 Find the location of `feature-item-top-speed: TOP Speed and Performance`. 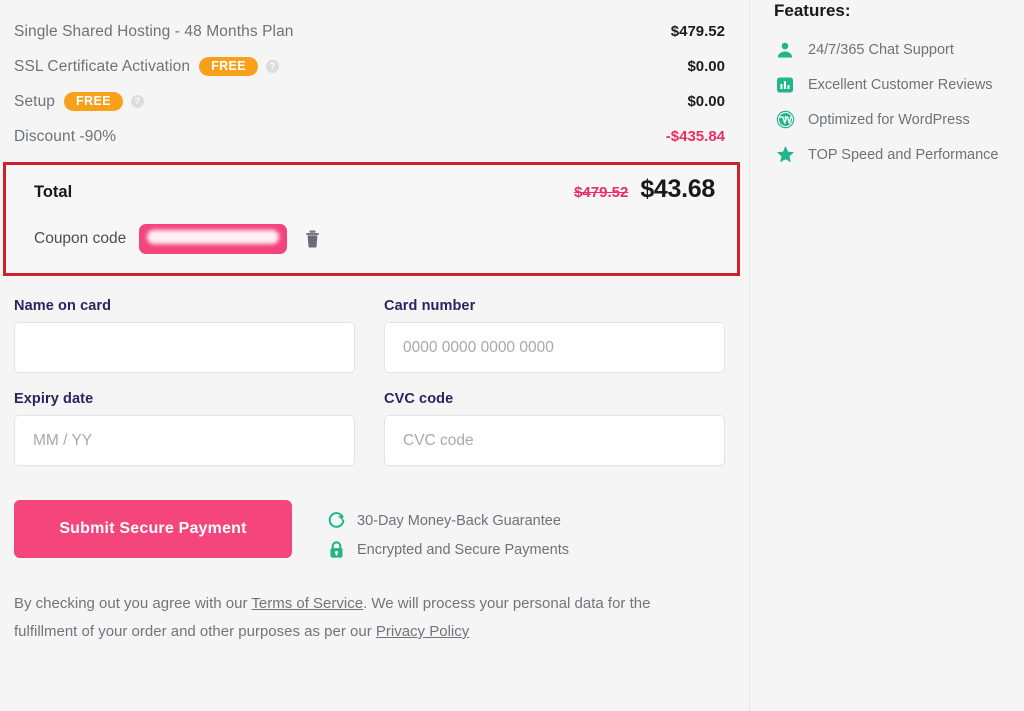

feature-item-top-speed: TOP Speed and Performance is located at coordinates (899, 154).